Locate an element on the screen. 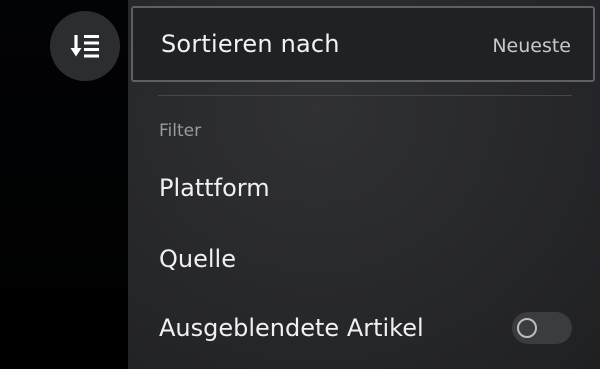 The width and height of the screenshot is (600, 369). filter-item-label: Quelle is located at coordinates (197, 259).